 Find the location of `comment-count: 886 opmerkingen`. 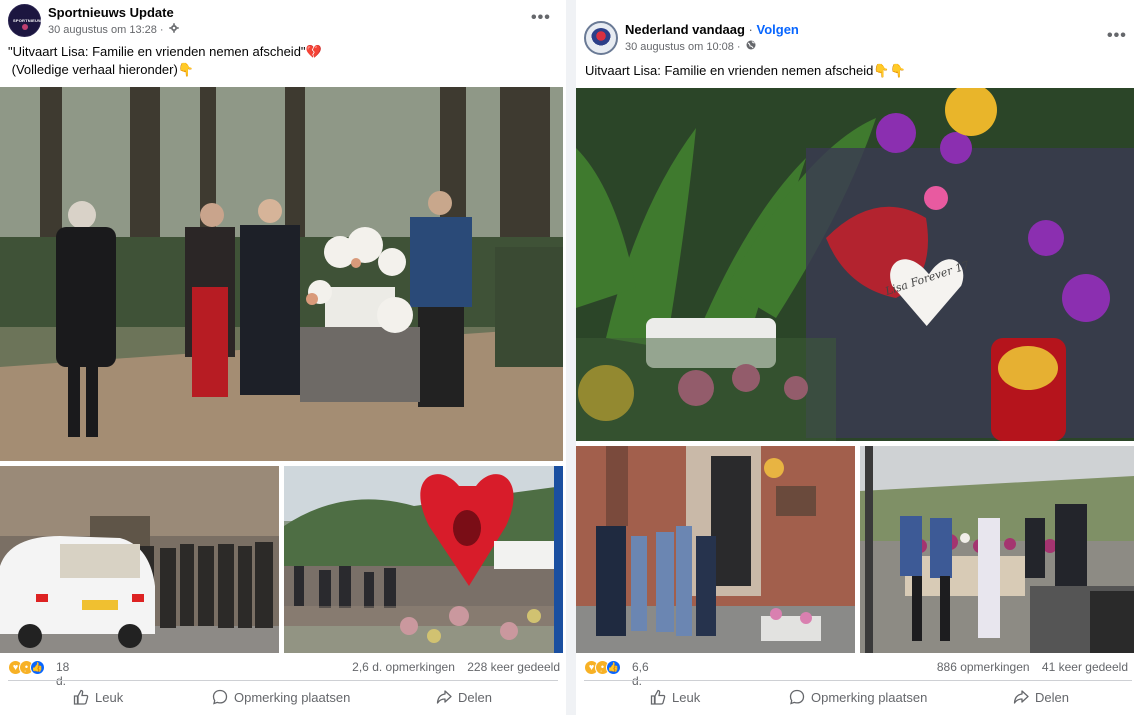

comment-count: 886 opmerkingen is located at coordinates (983, 667).